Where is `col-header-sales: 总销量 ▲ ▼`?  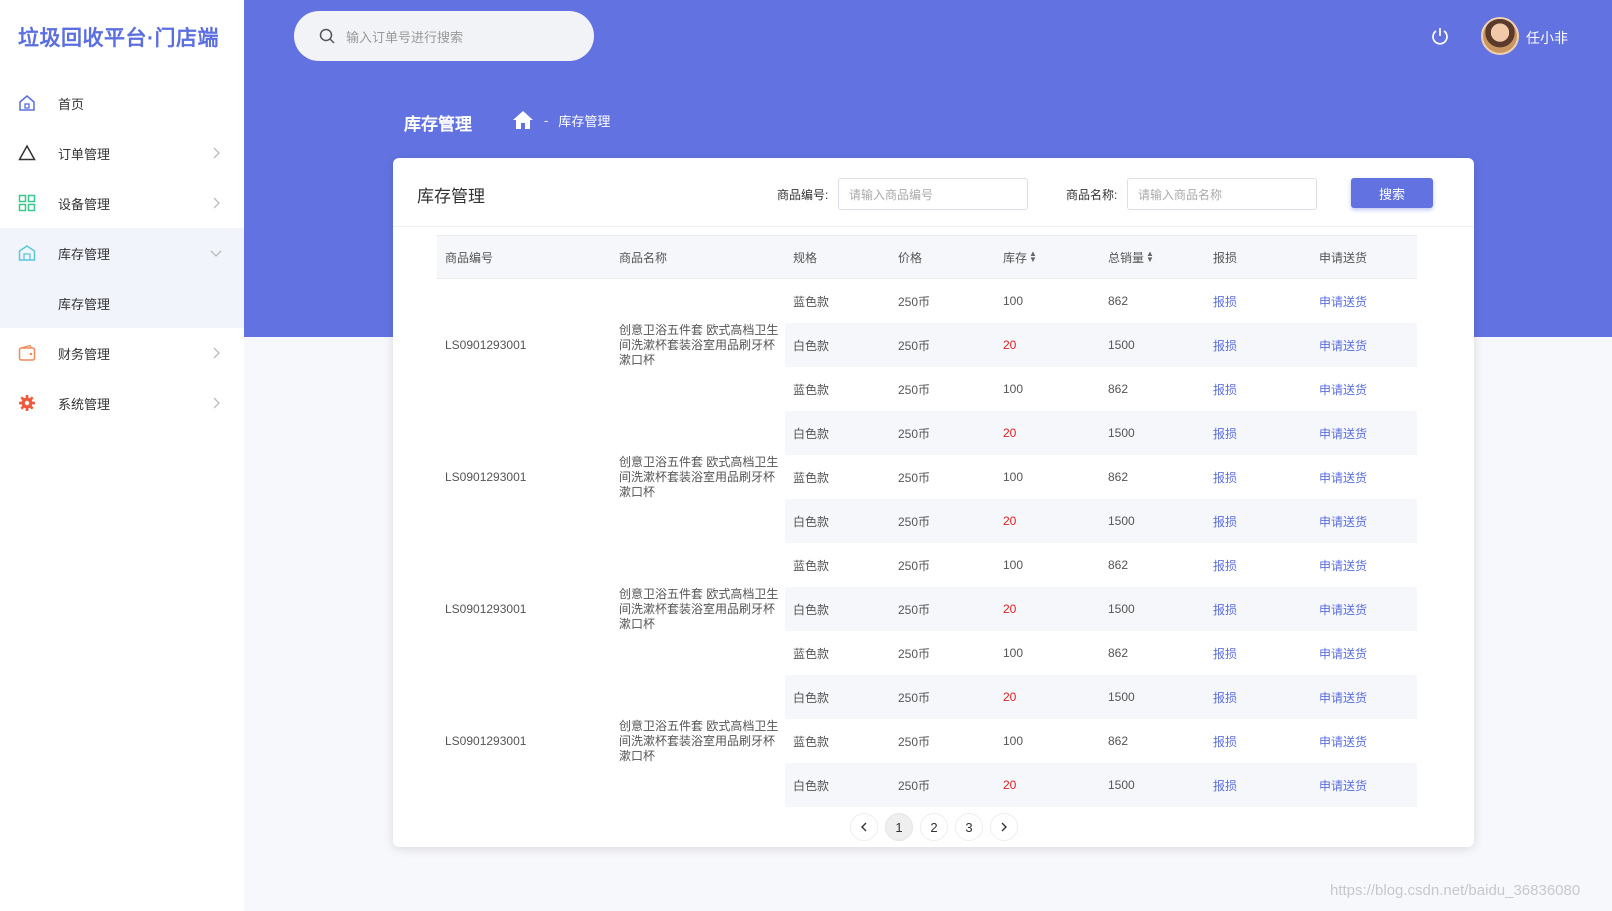
col-header-sales: 总销量 ▲ ▼ is located at coordinates (1131, 257).